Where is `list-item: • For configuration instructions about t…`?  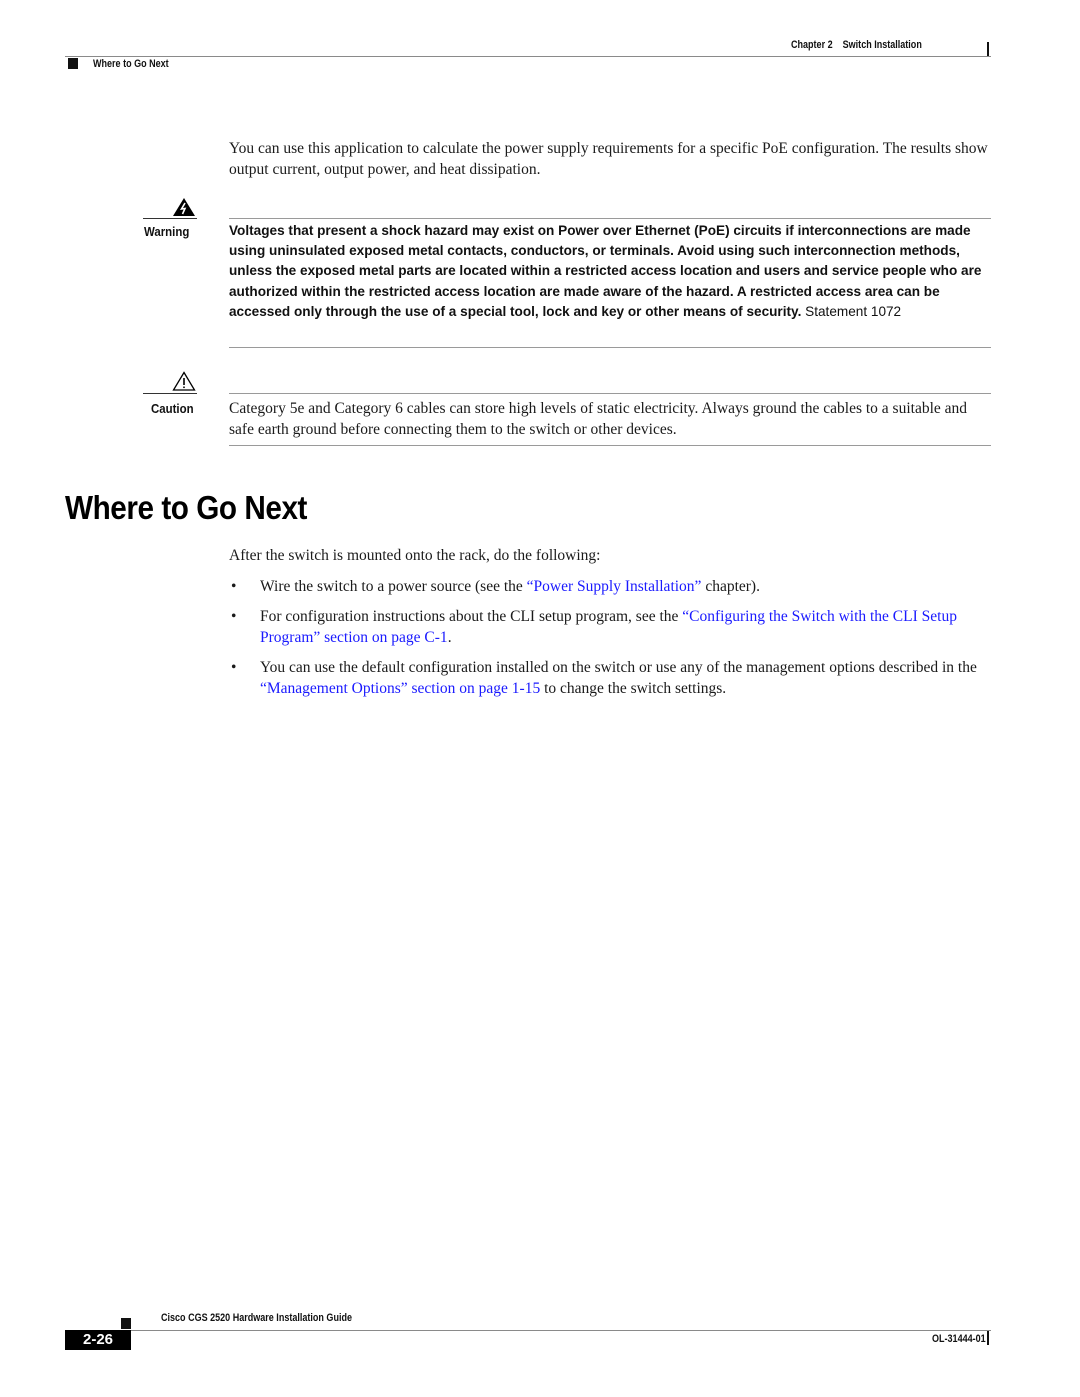
list-item: • For configuration instructions about t… is located at coordinates (611, 627).